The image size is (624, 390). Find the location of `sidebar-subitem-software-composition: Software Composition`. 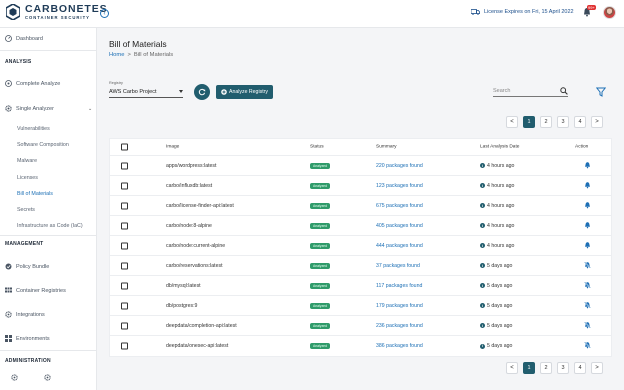

sidebar-subitem-software-composition: Software Composition is located at coordinates (43, 145).